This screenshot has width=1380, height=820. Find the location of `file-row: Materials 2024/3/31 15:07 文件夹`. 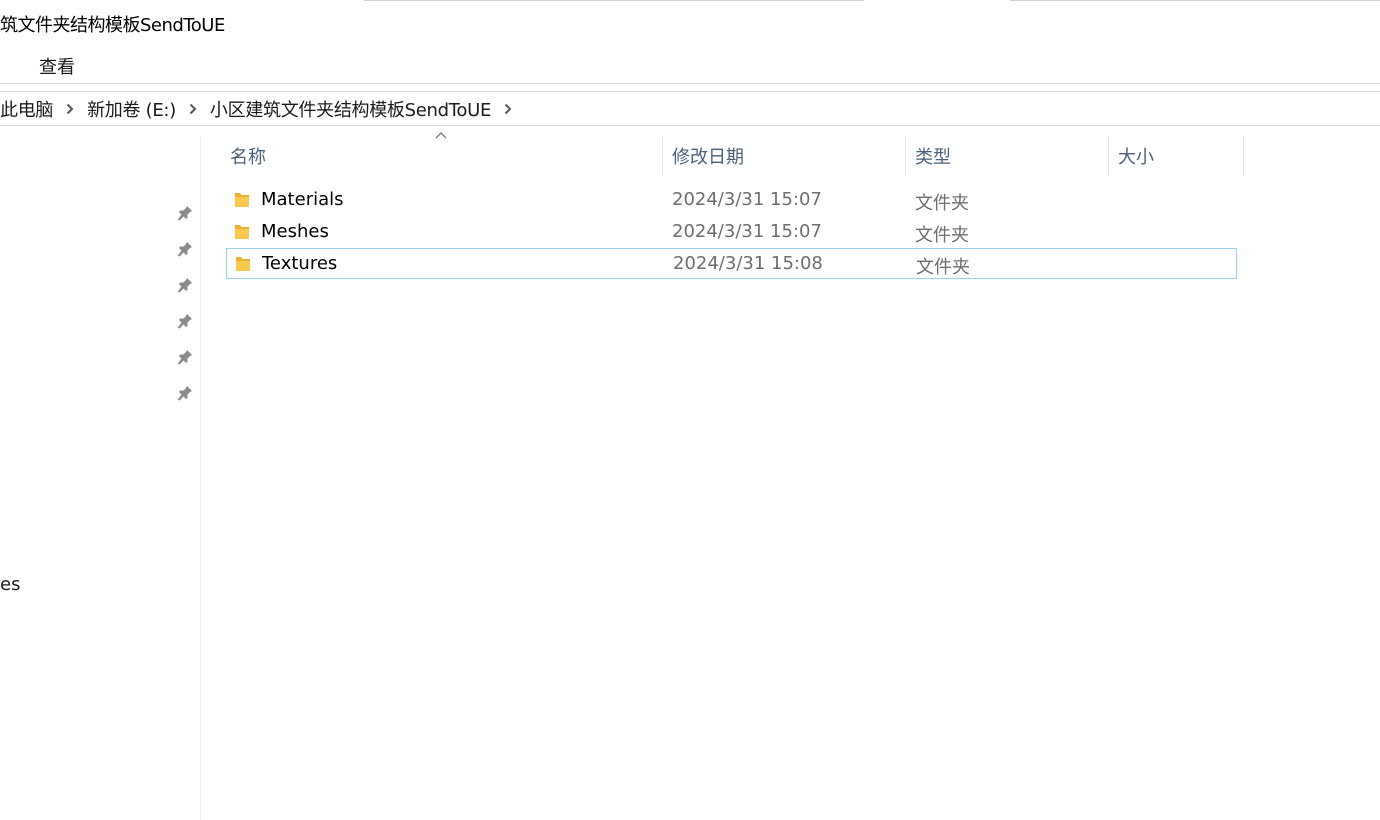

file-row: Materials 2024/3/31 15:07 文件夹 is located at coordinates (731, 200).